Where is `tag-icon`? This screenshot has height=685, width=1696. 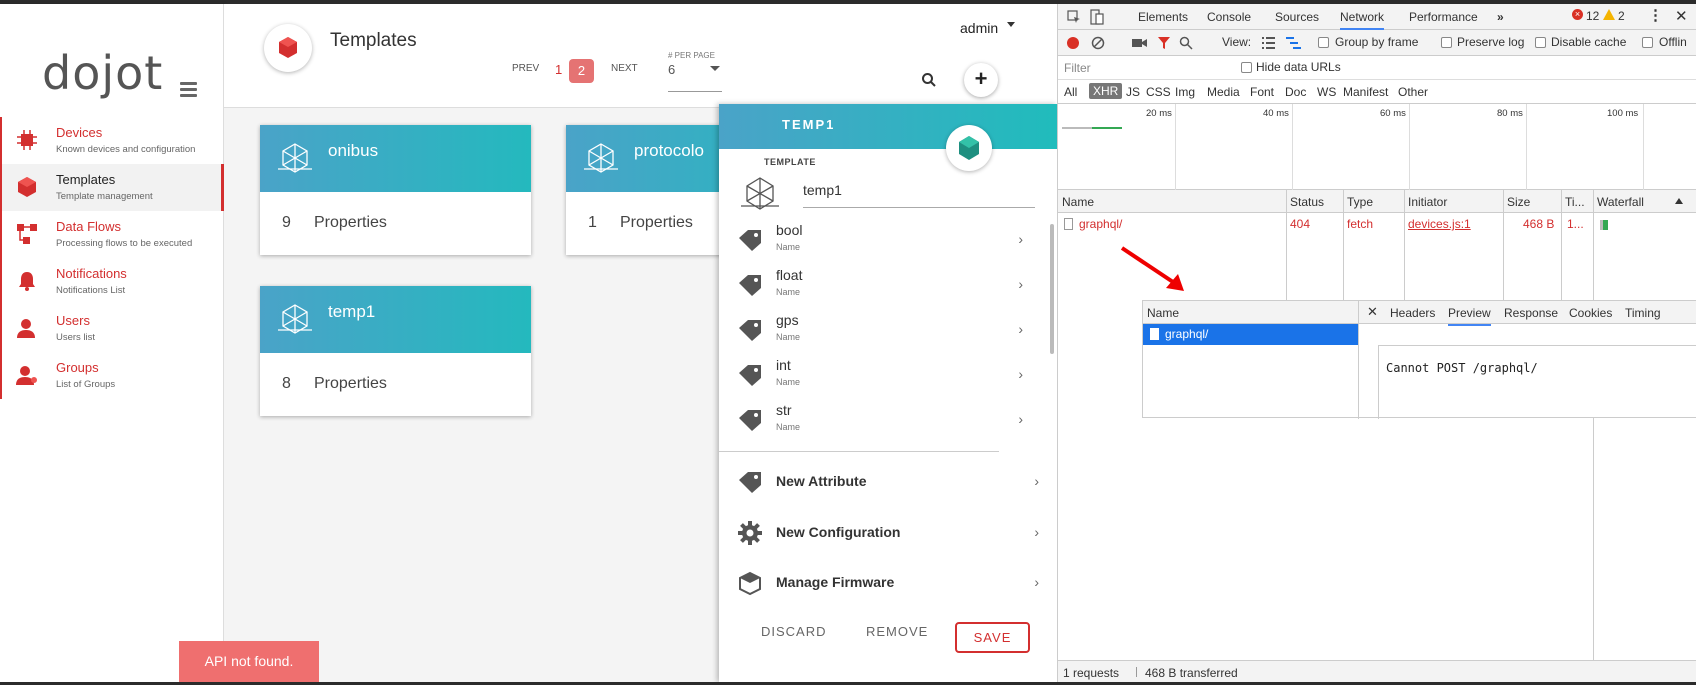 tag-icon is located at coordinates (750, 240).